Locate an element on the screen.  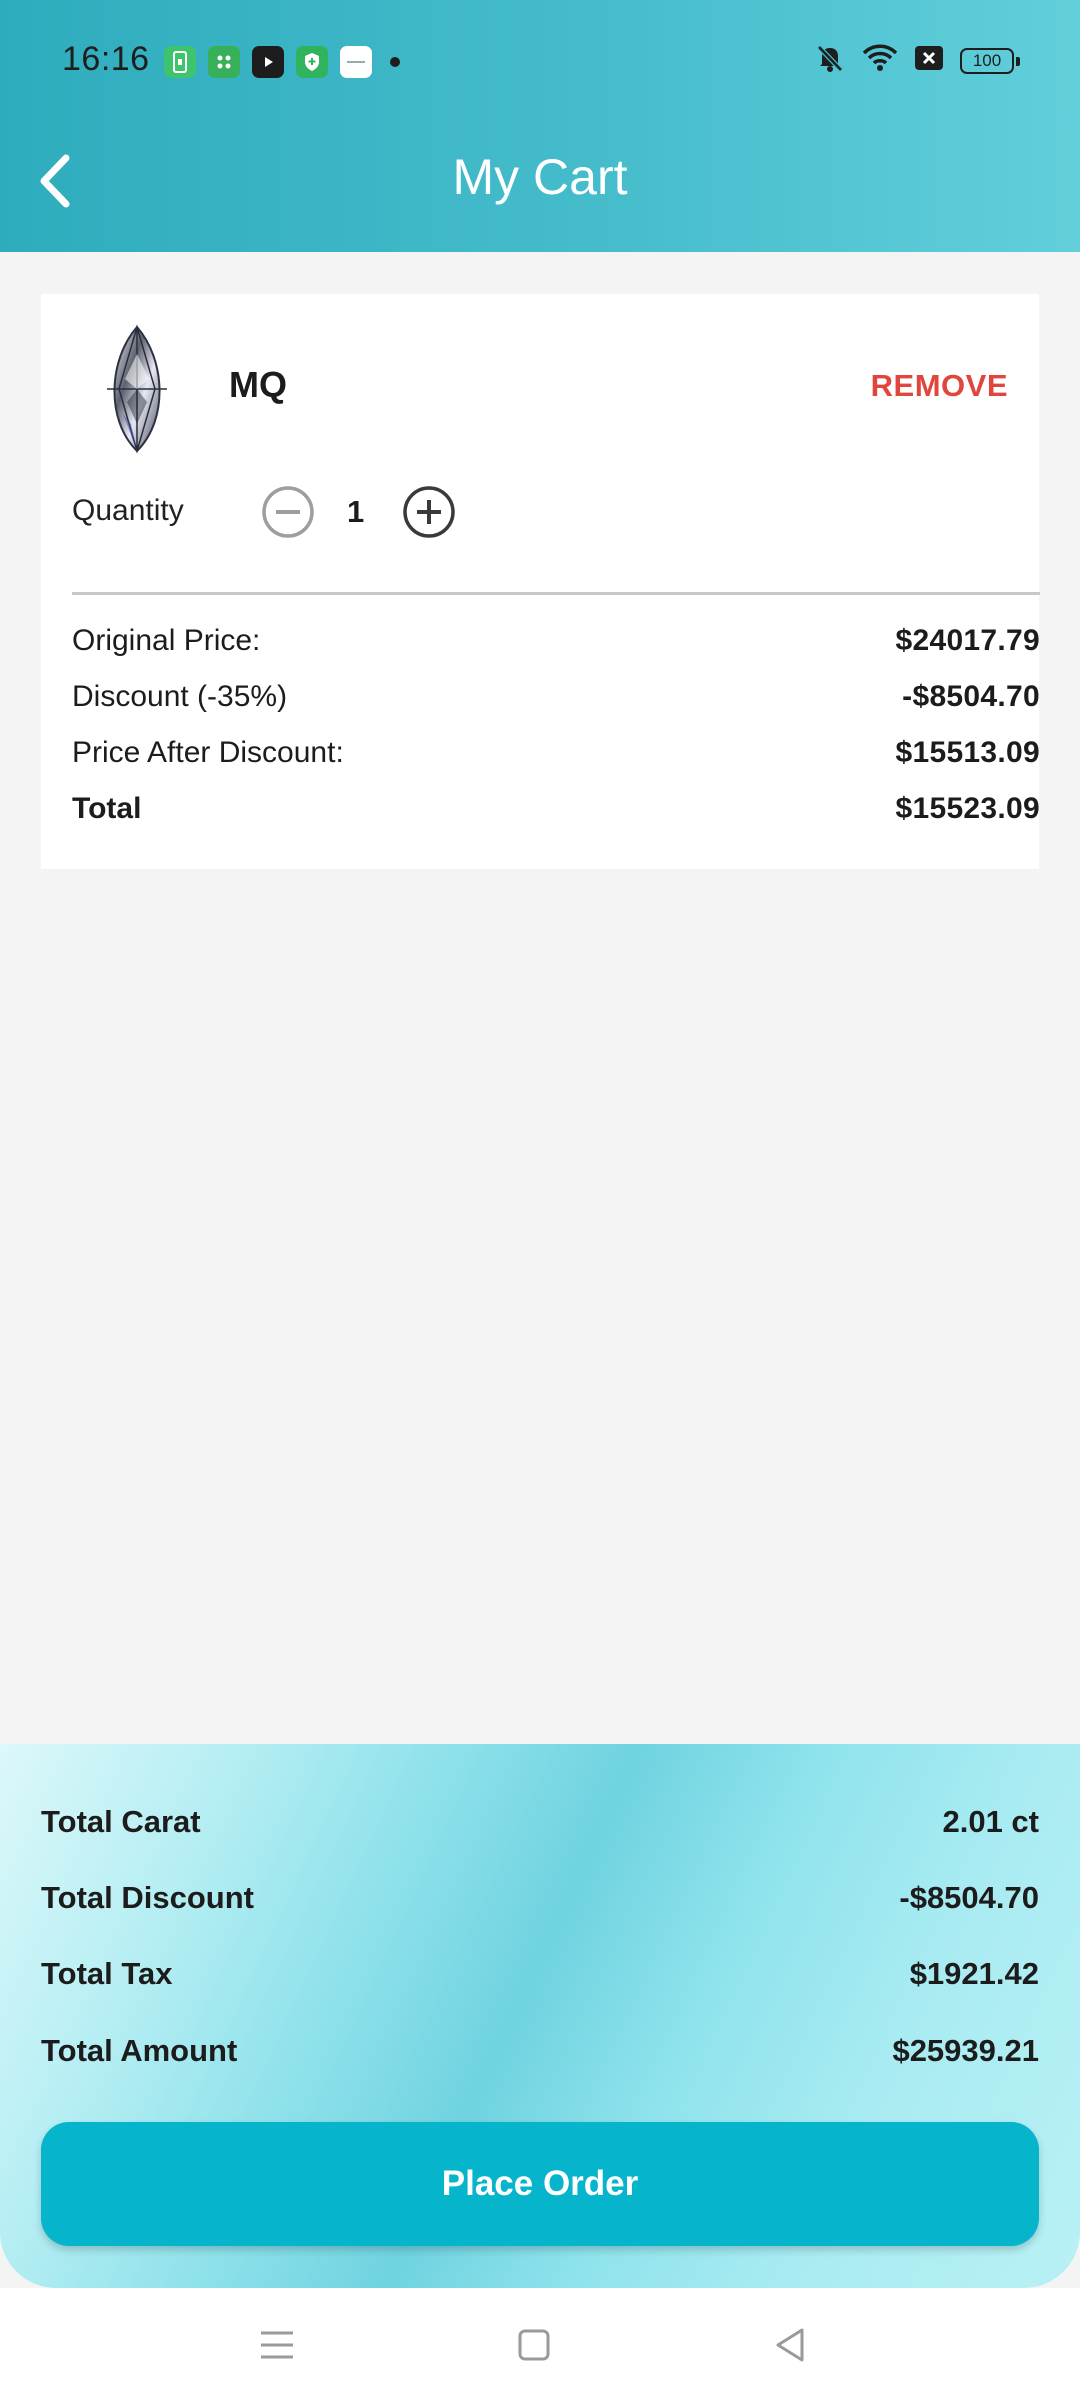
price-value: -$8504.70 is located at coordinates (971, 696).